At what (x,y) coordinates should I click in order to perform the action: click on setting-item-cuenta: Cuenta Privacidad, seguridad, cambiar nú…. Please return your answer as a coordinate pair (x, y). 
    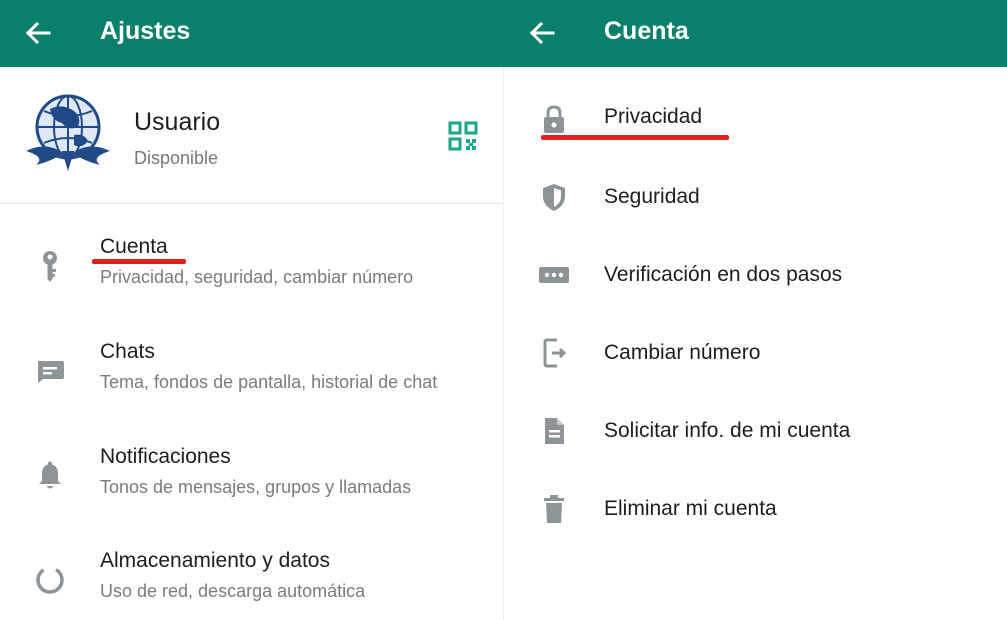
    Looking at the image, I should click on (251, 270).